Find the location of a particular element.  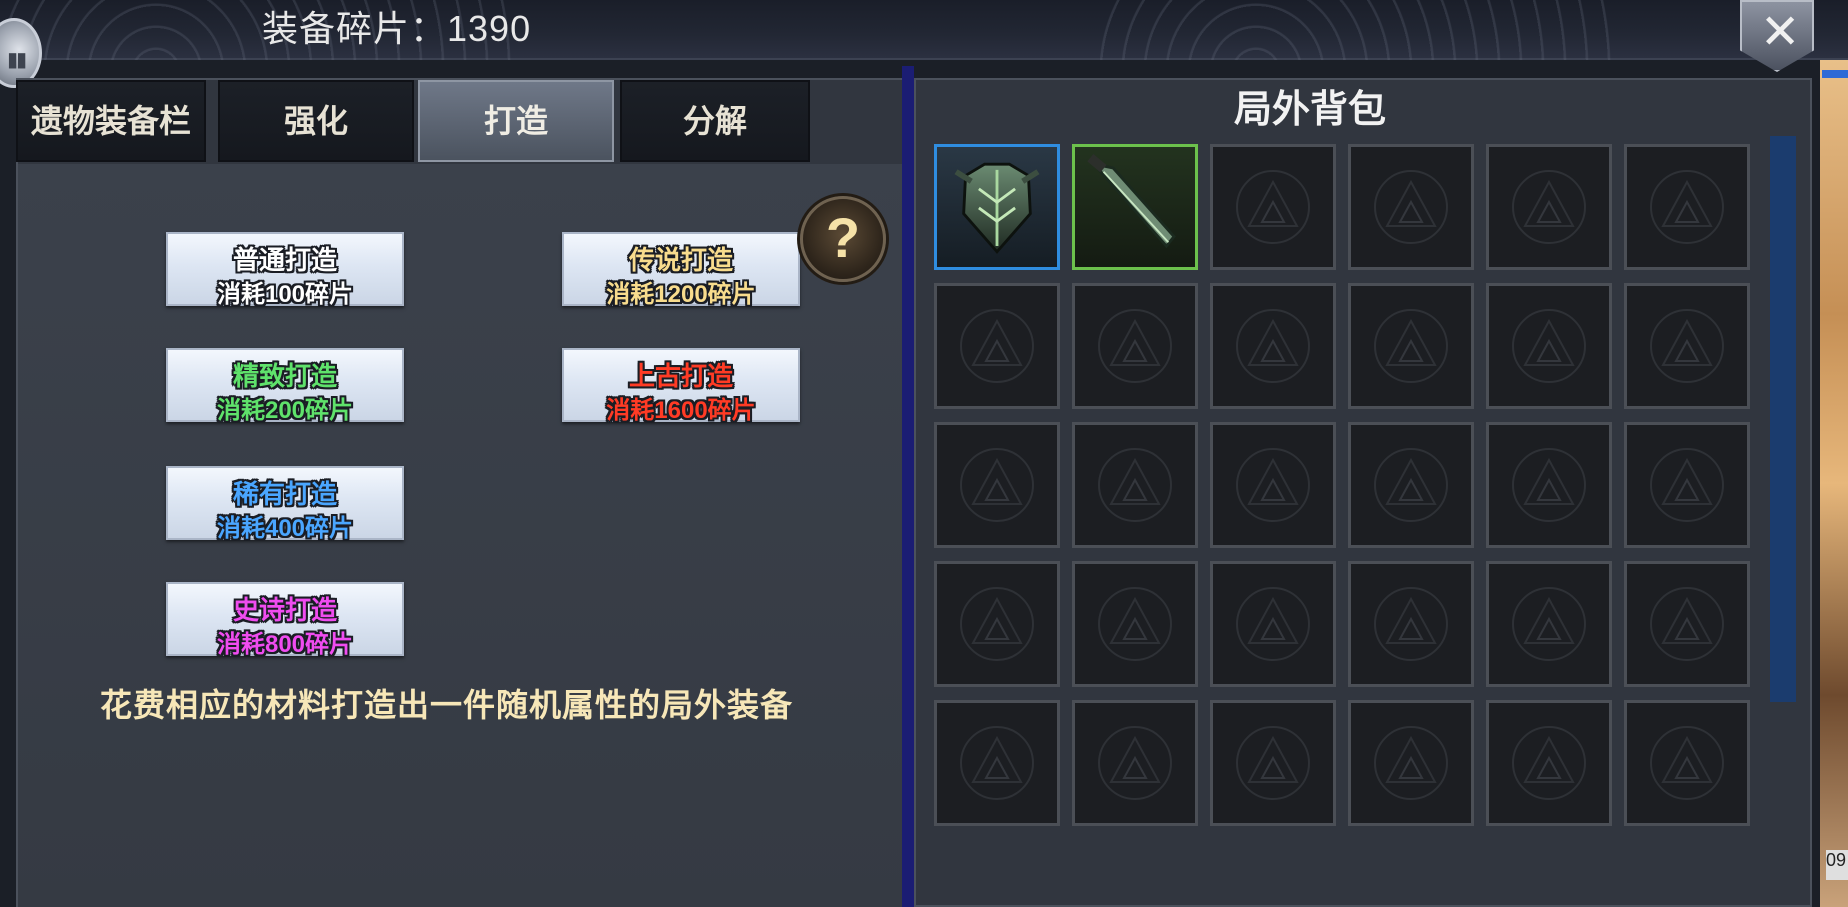

tab-dismantle: 分解 is located at coordinates (715, 121).